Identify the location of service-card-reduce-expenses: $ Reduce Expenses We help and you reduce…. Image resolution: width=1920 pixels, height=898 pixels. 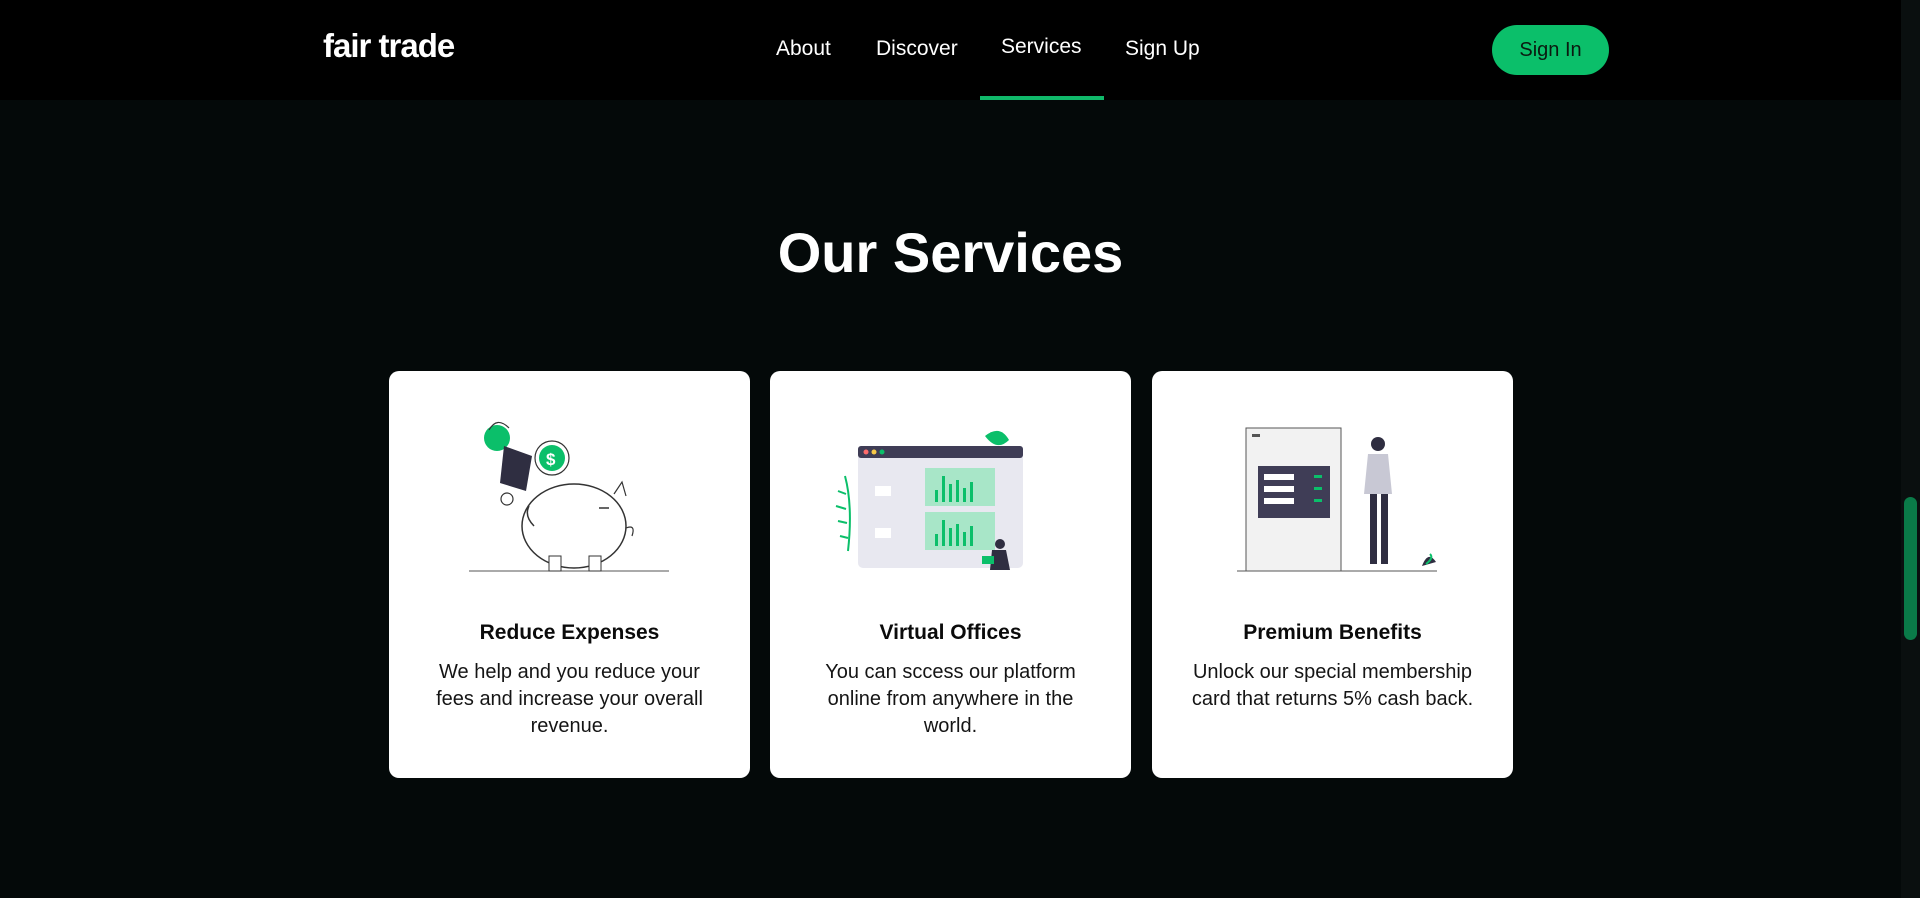
(569, 574).